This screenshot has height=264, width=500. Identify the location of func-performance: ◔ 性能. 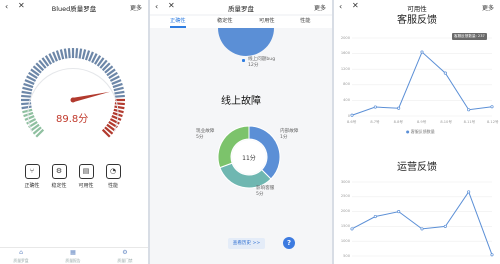
(113, 176).